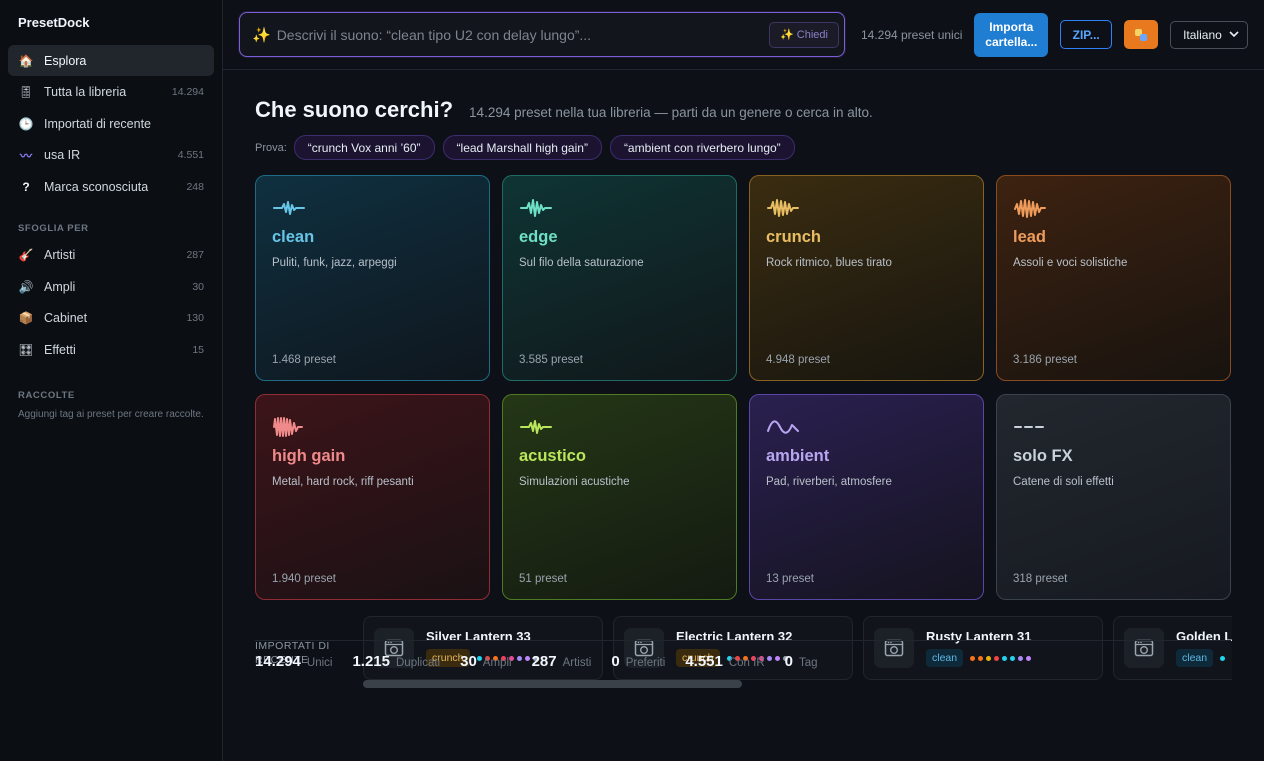  Describe the element at coordinates (1045, 360) in the screenshot. I see `genre-preset-count: 3.186 preset` at that location.